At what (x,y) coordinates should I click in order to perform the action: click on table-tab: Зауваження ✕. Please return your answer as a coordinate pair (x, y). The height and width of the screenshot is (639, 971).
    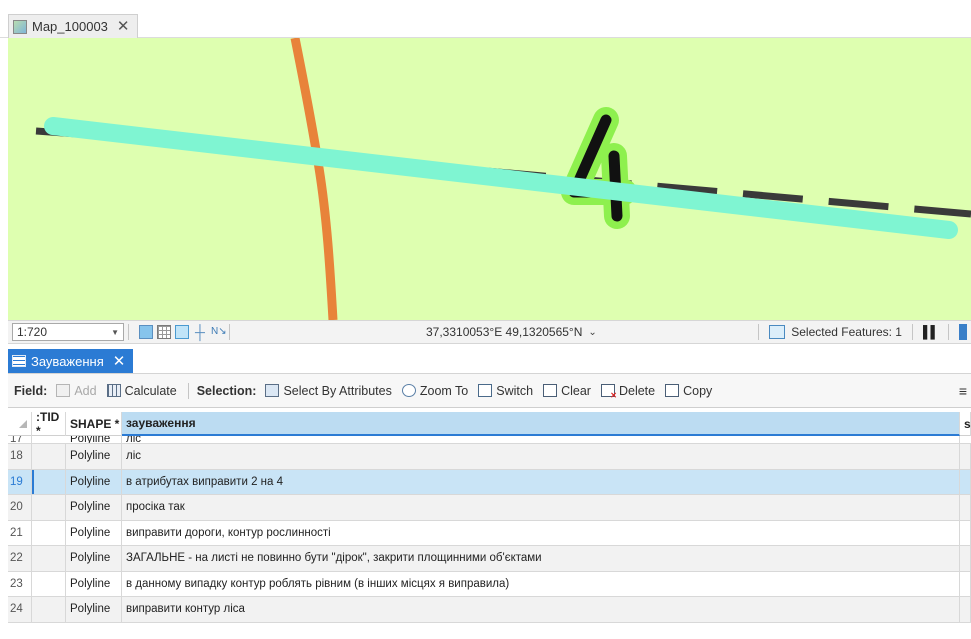
    Looking at the image, I should click on (71, 361).